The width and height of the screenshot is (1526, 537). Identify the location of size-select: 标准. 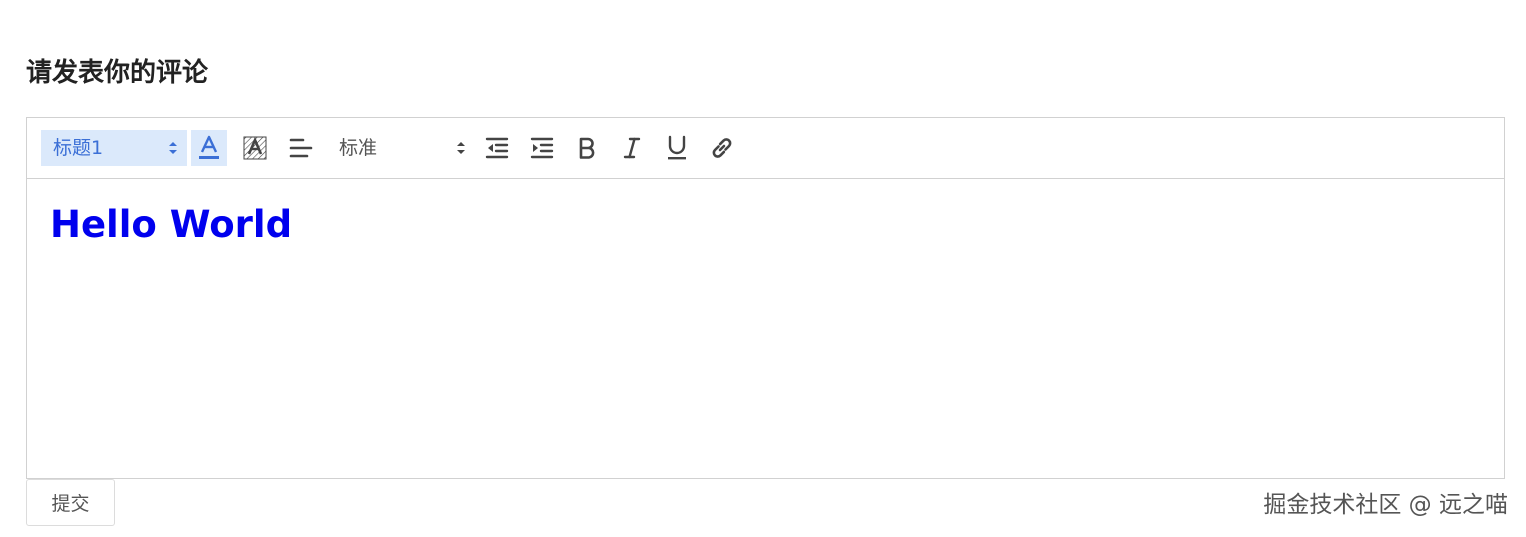
(399, 148).